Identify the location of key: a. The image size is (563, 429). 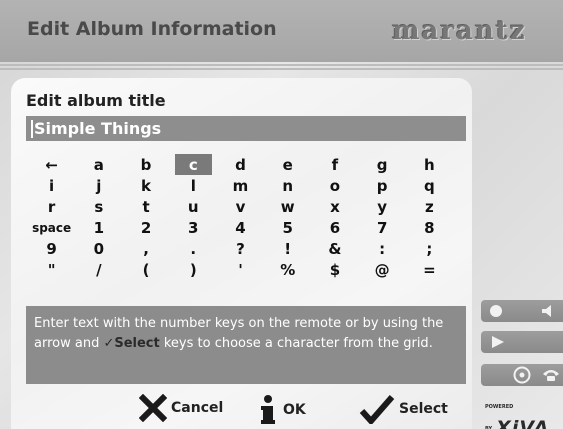
(98, 164).